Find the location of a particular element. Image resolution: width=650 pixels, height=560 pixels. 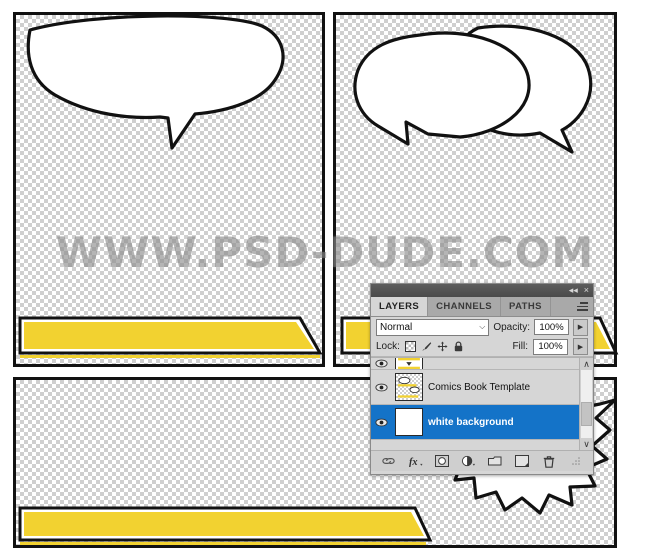

new-layer-icon is located at coordinates (522, 461).